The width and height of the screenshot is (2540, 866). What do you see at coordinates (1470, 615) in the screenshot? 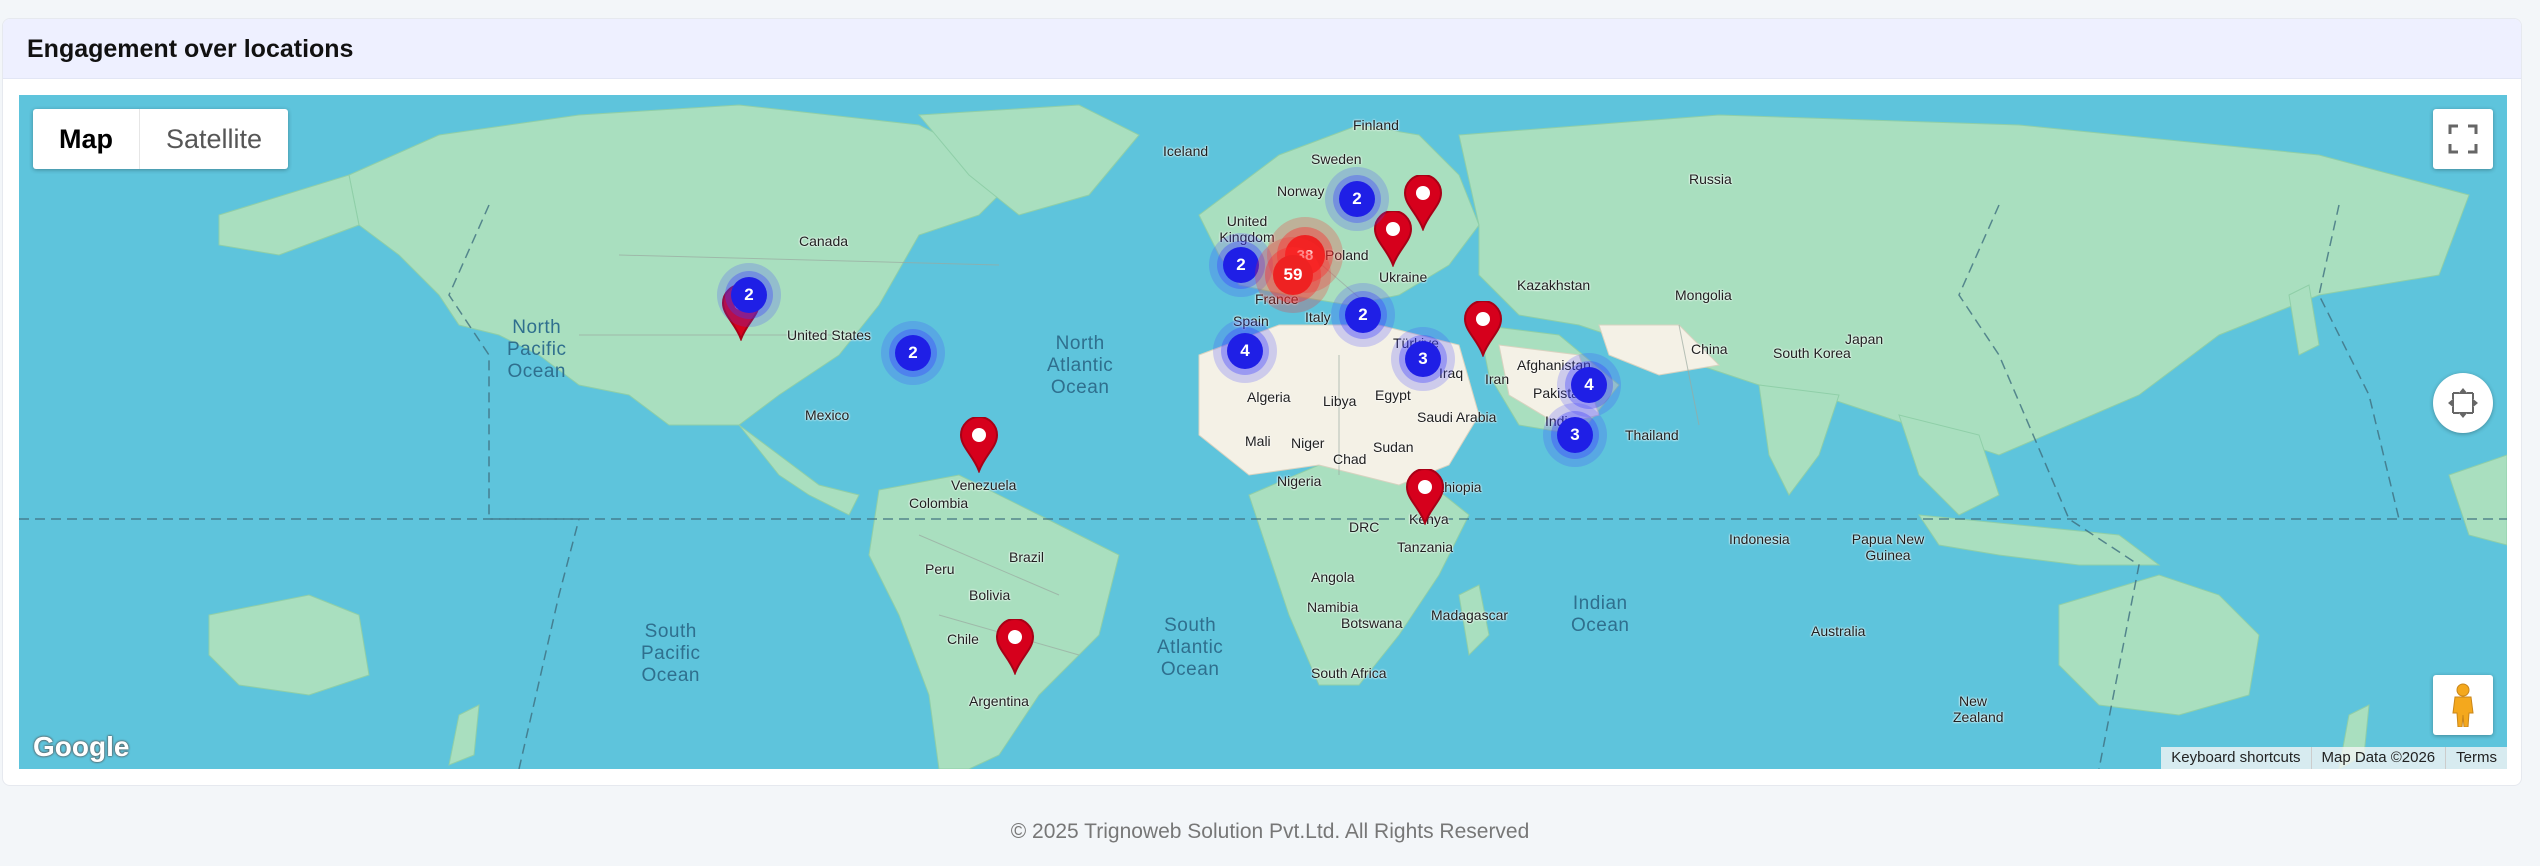
I see `country-label: Madagascar` at bounding box center [1470, 615].